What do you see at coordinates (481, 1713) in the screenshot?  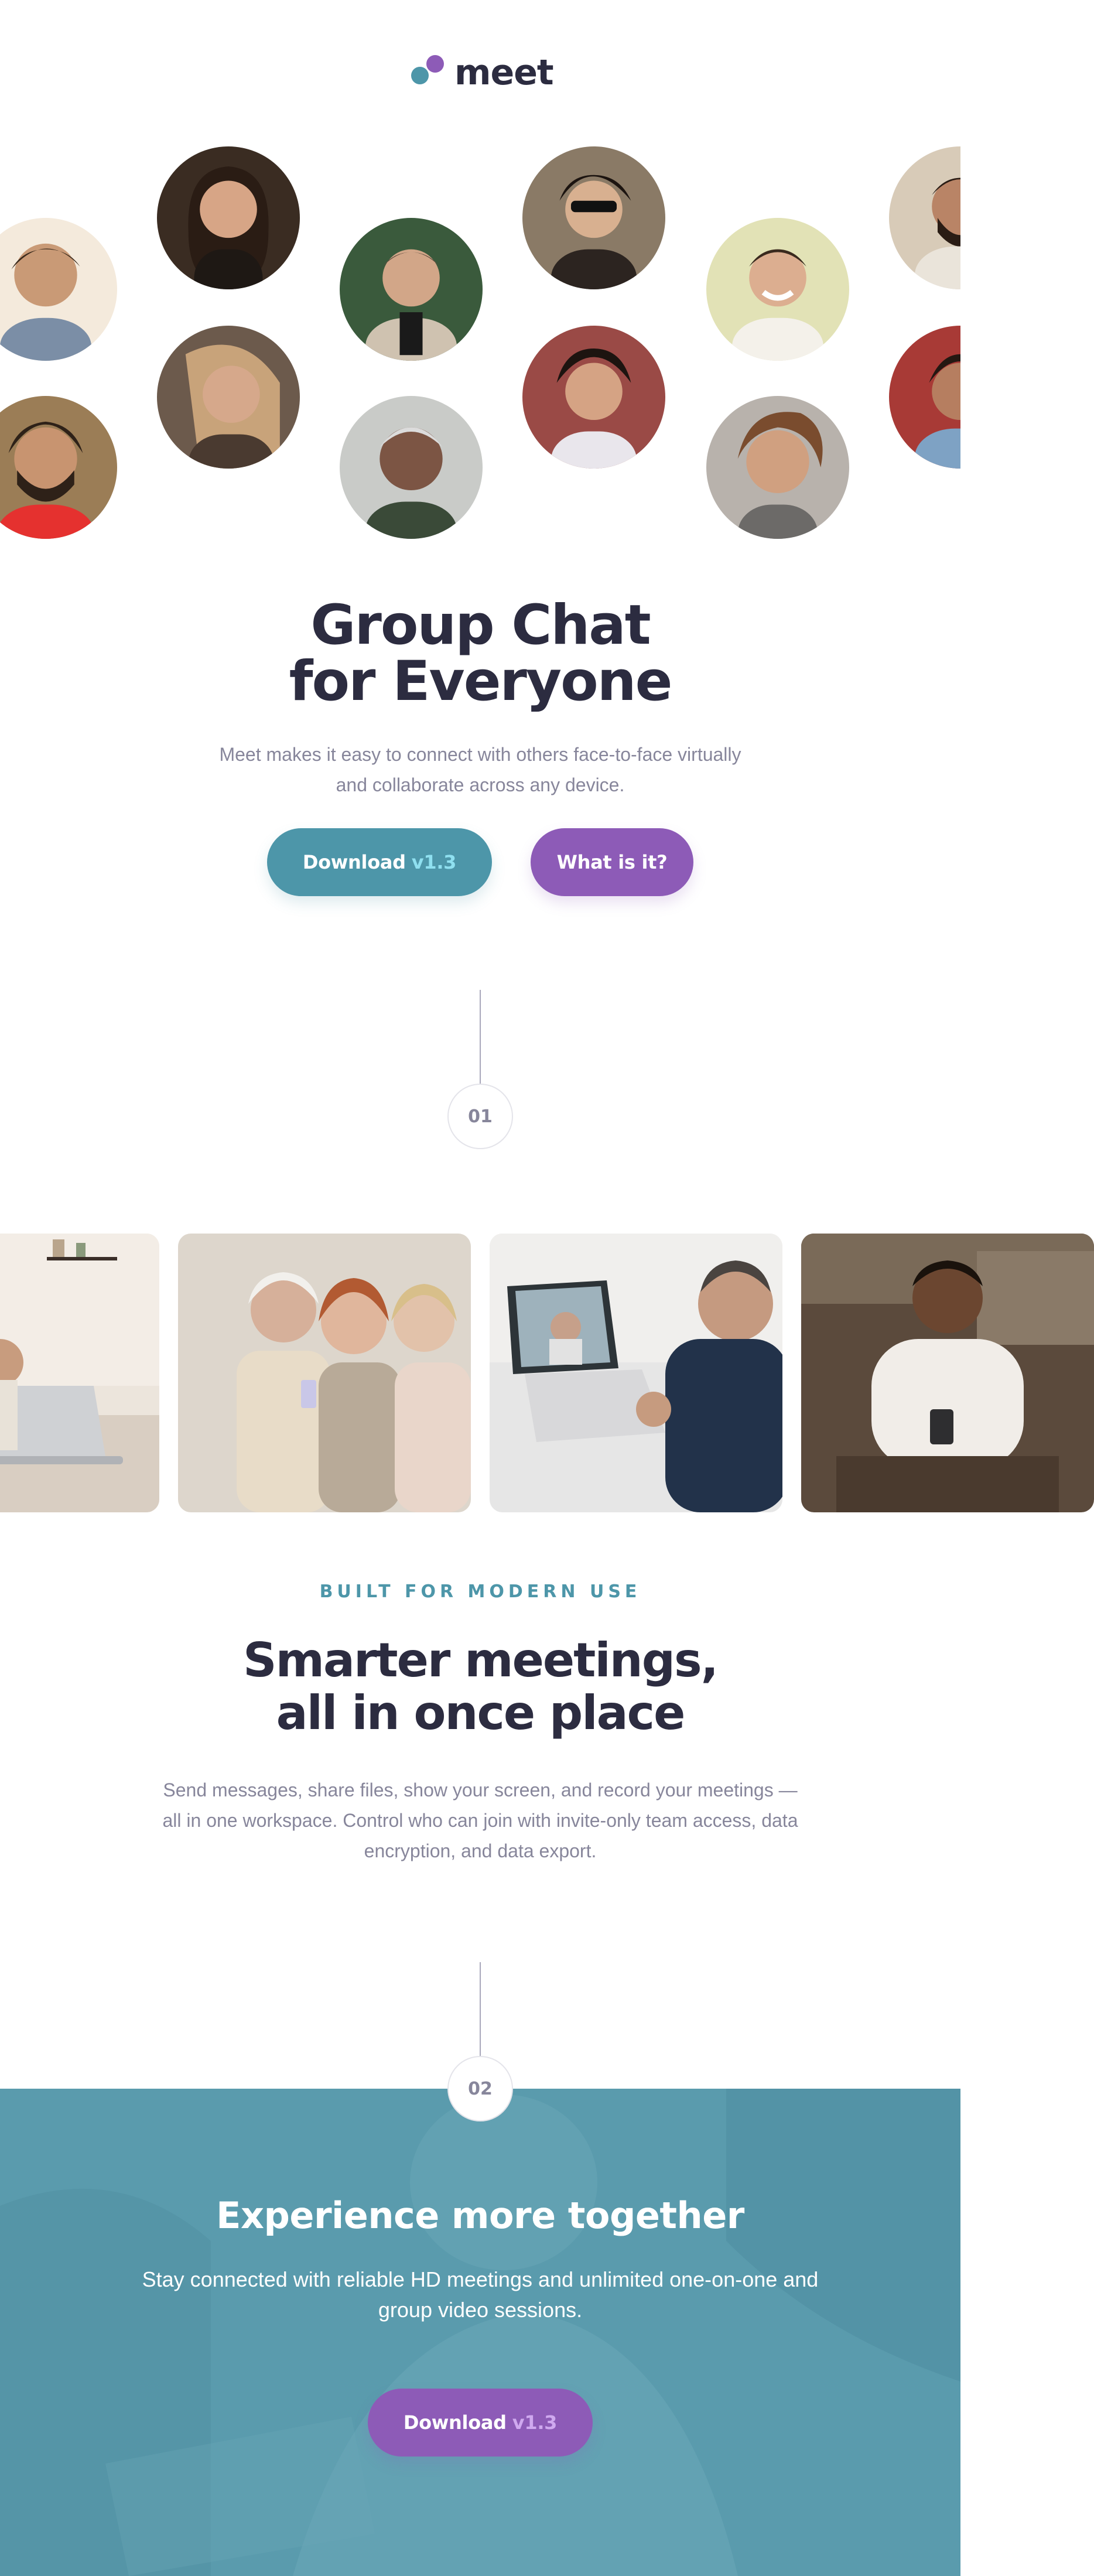 I see `features-title-line2: all in once place` at bounding box center [481, 1713].